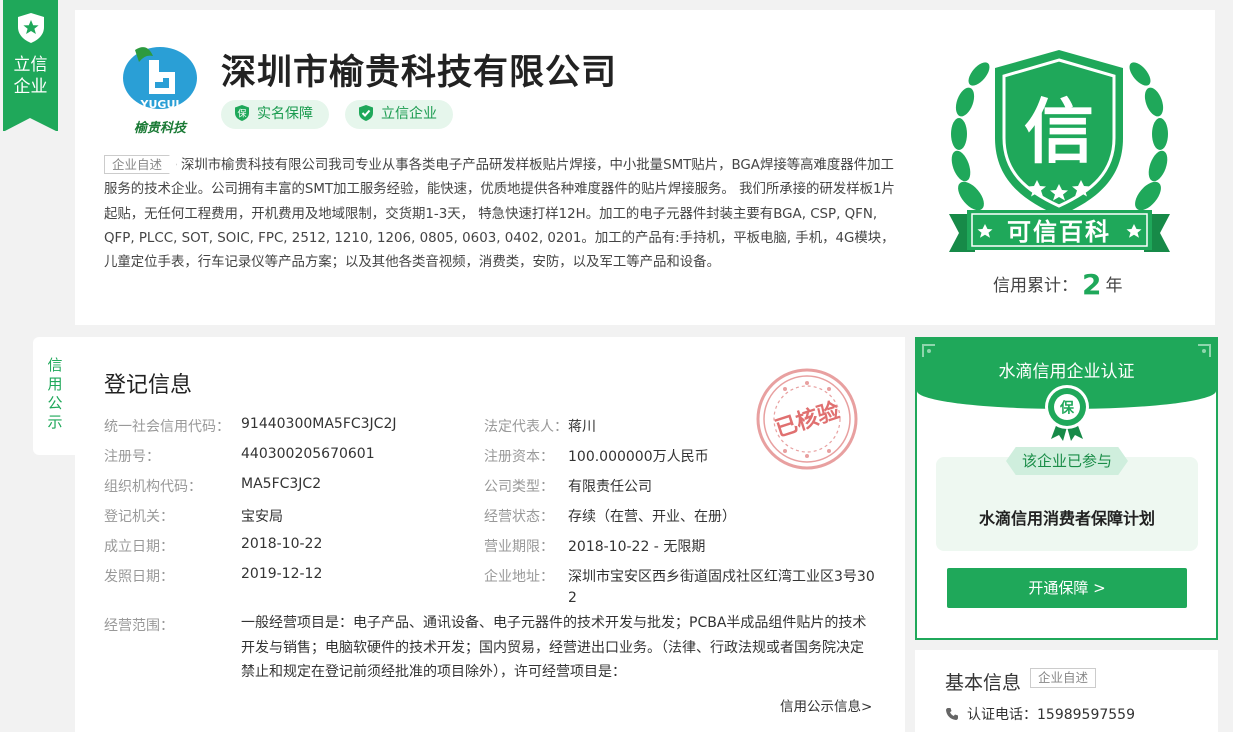 The width and height of the screenshot is (1233, 732). What do you see at coordinates (1066, 518) in the screenshot?
I see `guarantee-plan-name: 水滴信用消费者保障计划` at bounding box center [1066, 518].